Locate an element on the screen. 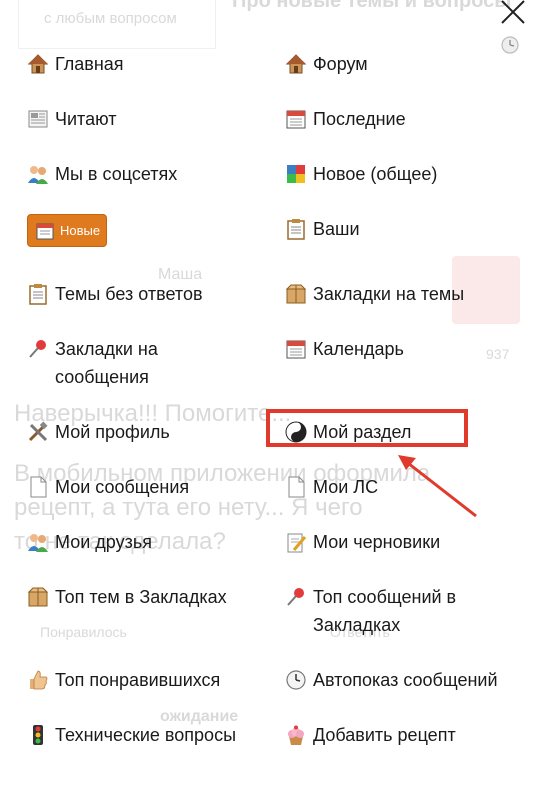  menu-item-my-messages: Мои сообщения is located at coordinates (108, 487).